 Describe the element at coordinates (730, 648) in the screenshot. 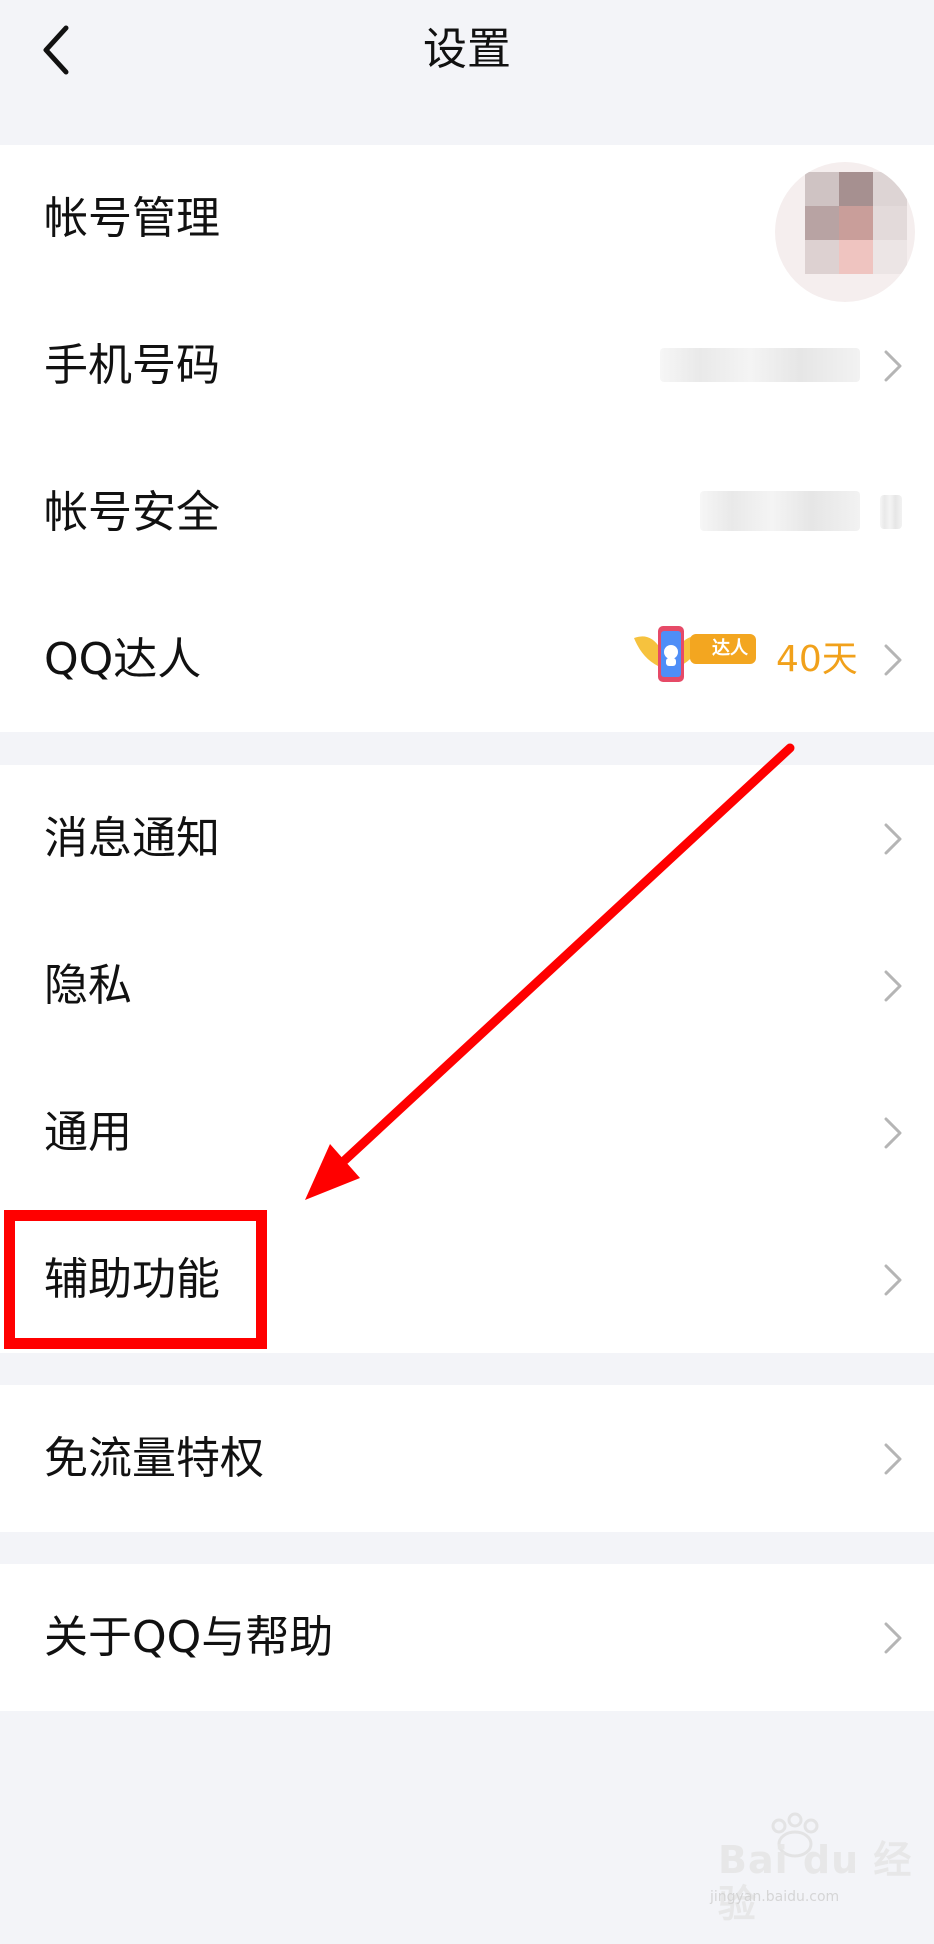

I see `badge-text: 达人` at that location.